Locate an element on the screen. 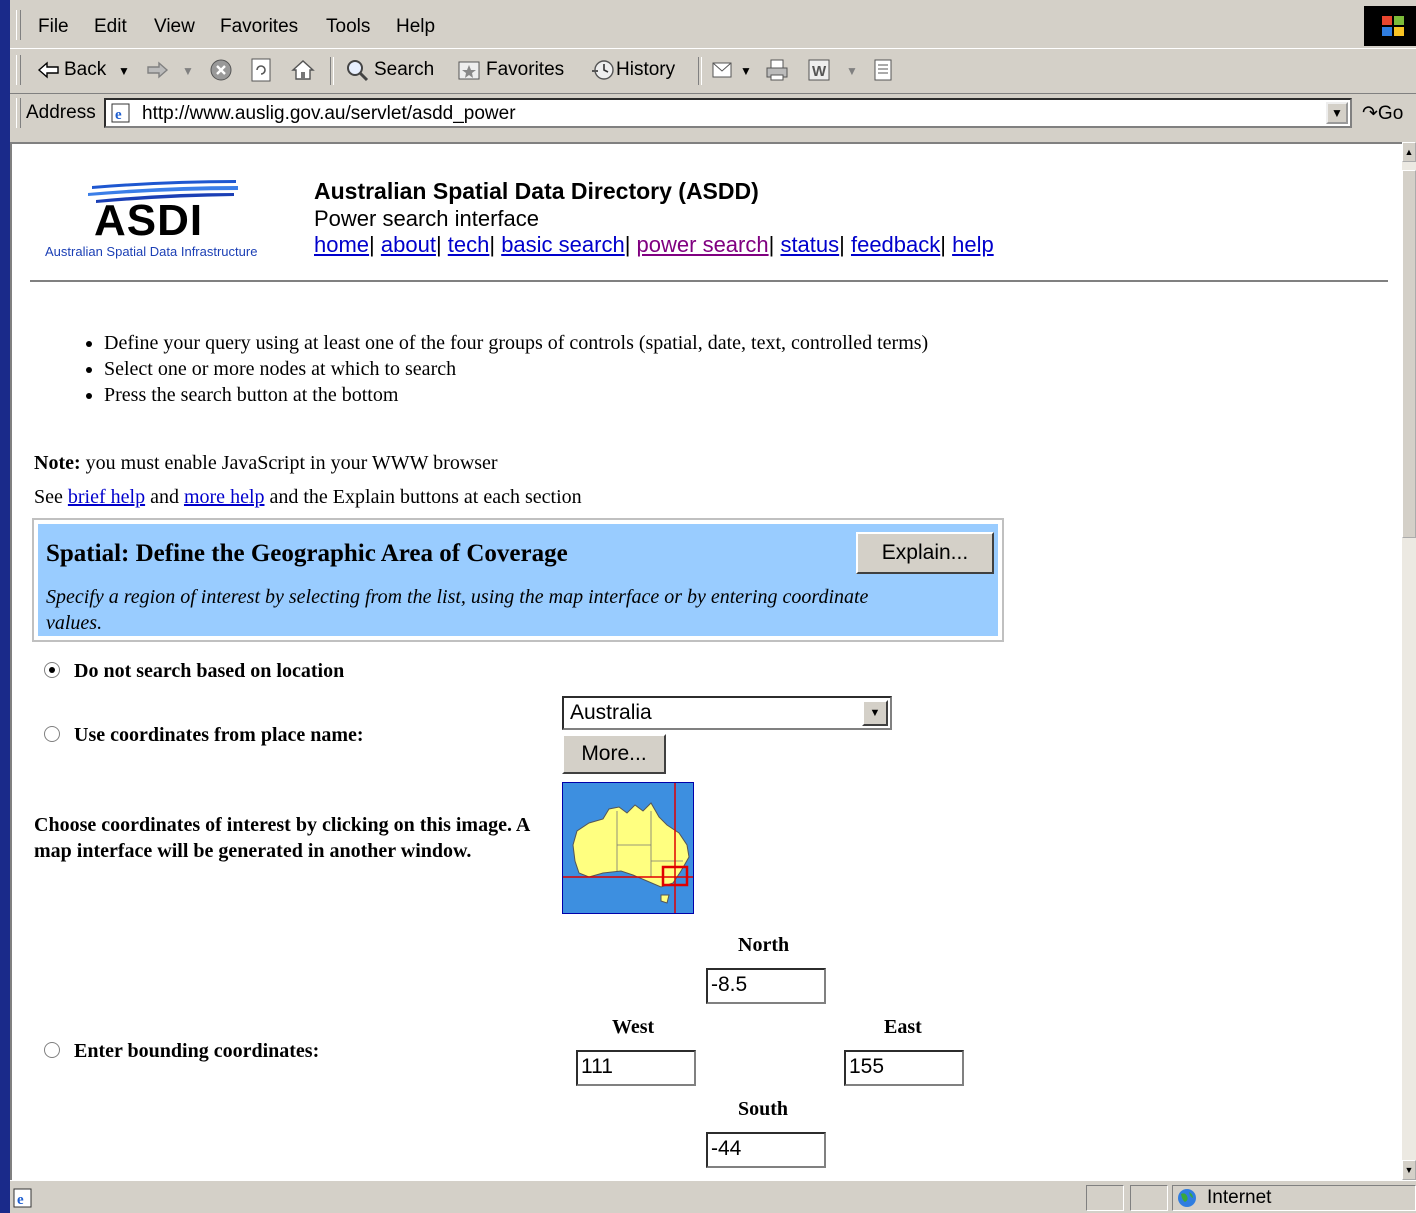  nav-about: about is located at coordinates (408, 244).